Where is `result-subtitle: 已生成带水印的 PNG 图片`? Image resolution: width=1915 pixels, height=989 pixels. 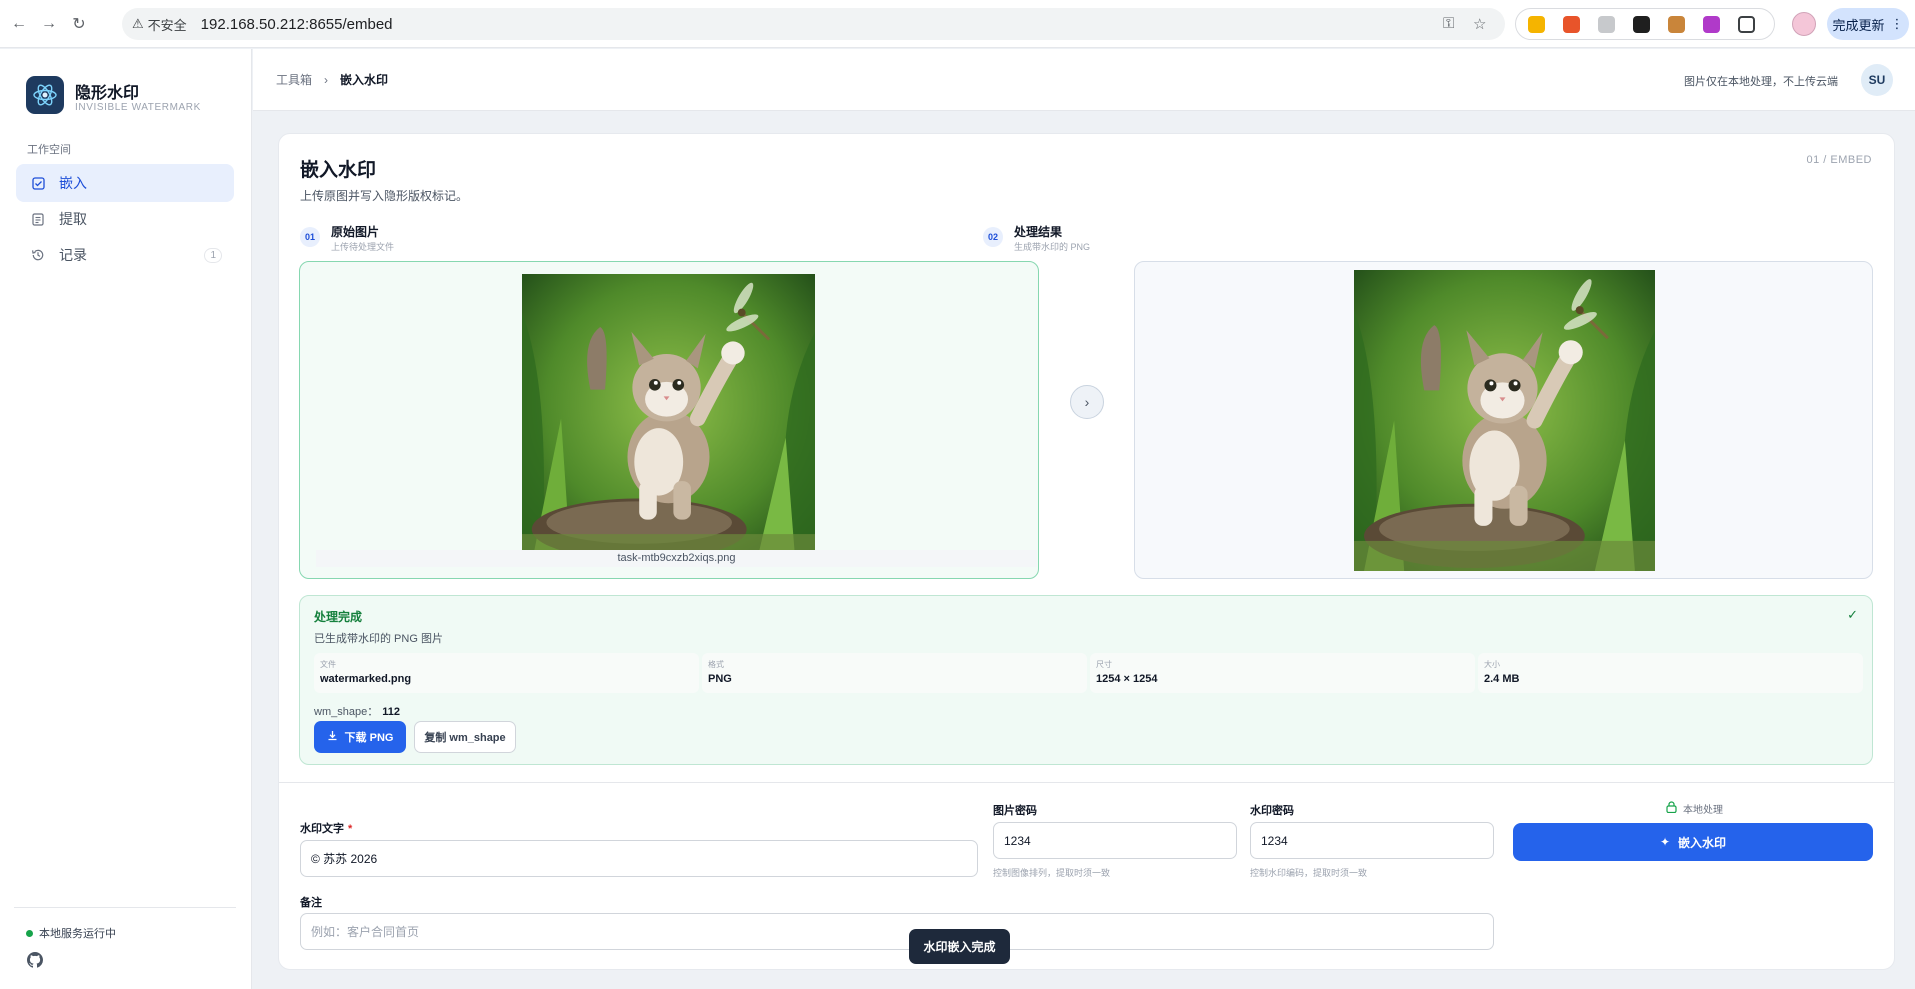 result-subtitle: 已生成带水印的 PNG 图片 is located at coordinates (378, 639).